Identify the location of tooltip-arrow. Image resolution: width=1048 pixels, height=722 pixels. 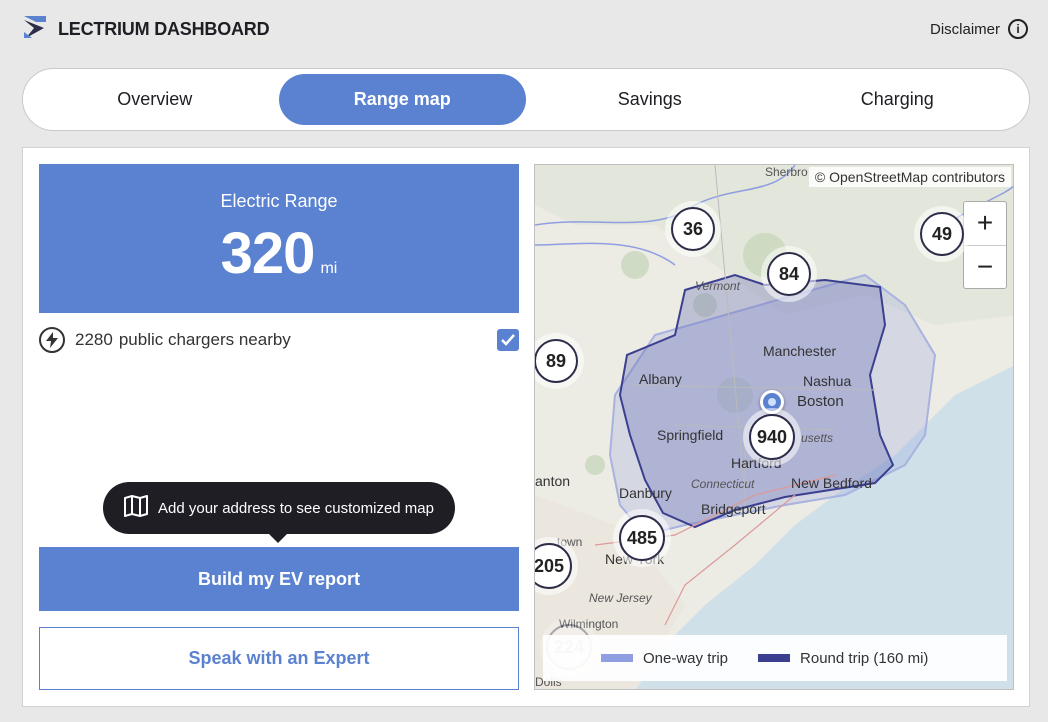
(278, 538).